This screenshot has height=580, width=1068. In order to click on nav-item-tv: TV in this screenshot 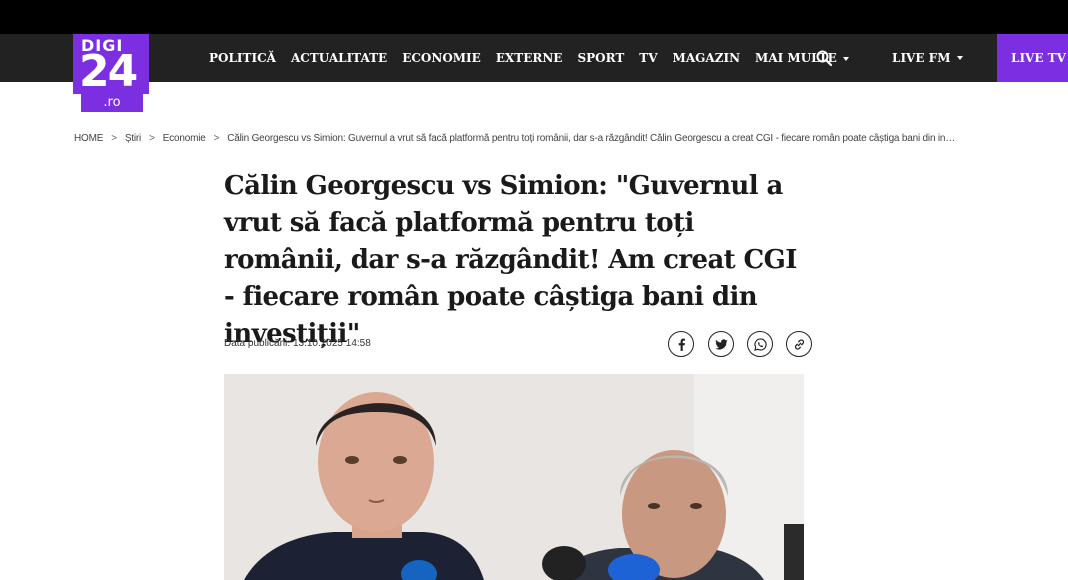, I will do `click(648, 58)`.